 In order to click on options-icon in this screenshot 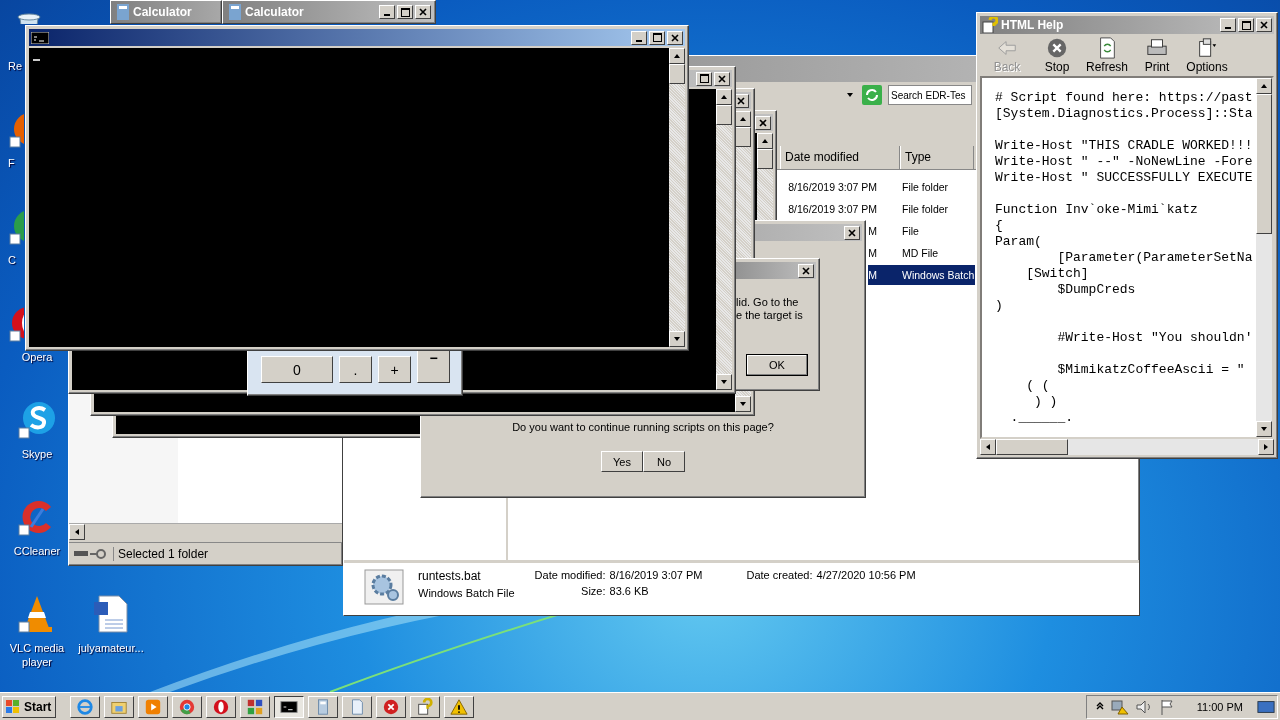, I will do `click(1207, 47)`.